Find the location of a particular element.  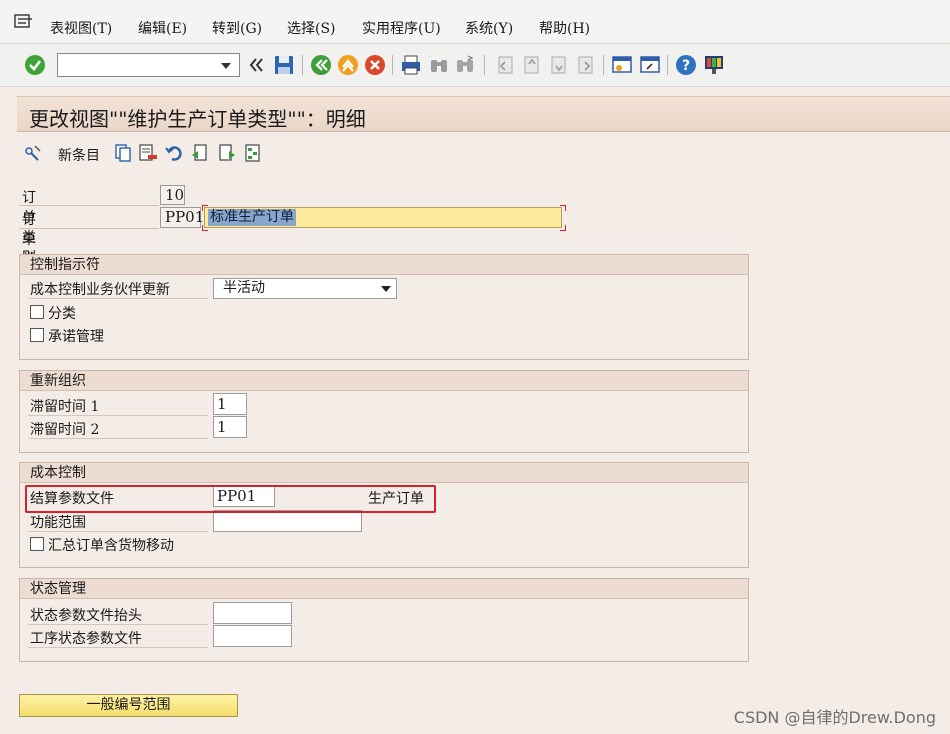

new-session-icon is located at coordinates (622, 65).